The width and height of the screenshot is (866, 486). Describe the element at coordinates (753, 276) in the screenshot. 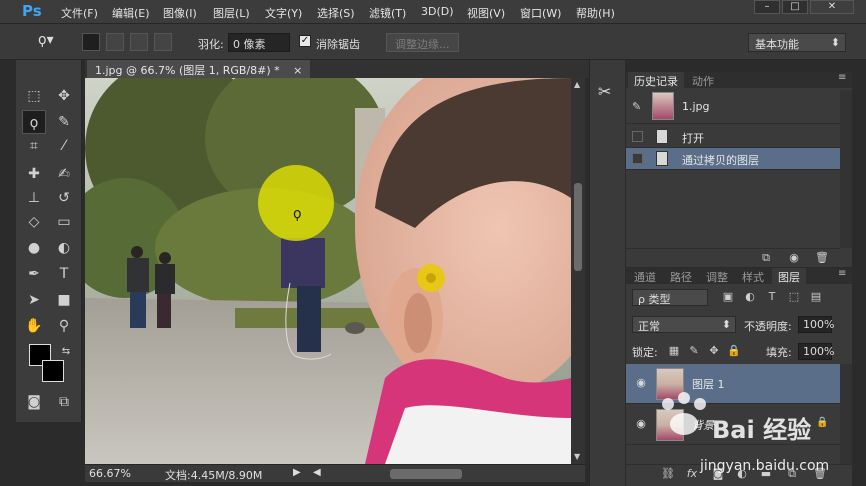

I see `tab-styles: 样式` at that location.